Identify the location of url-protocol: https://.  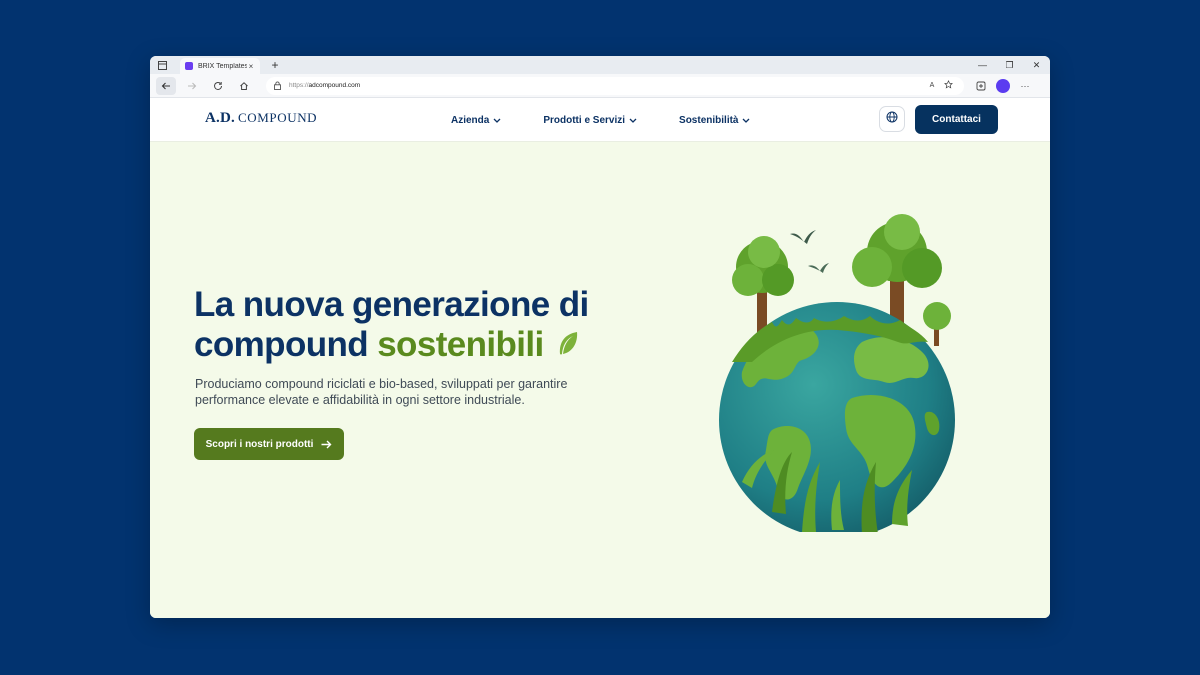
(299, 85).